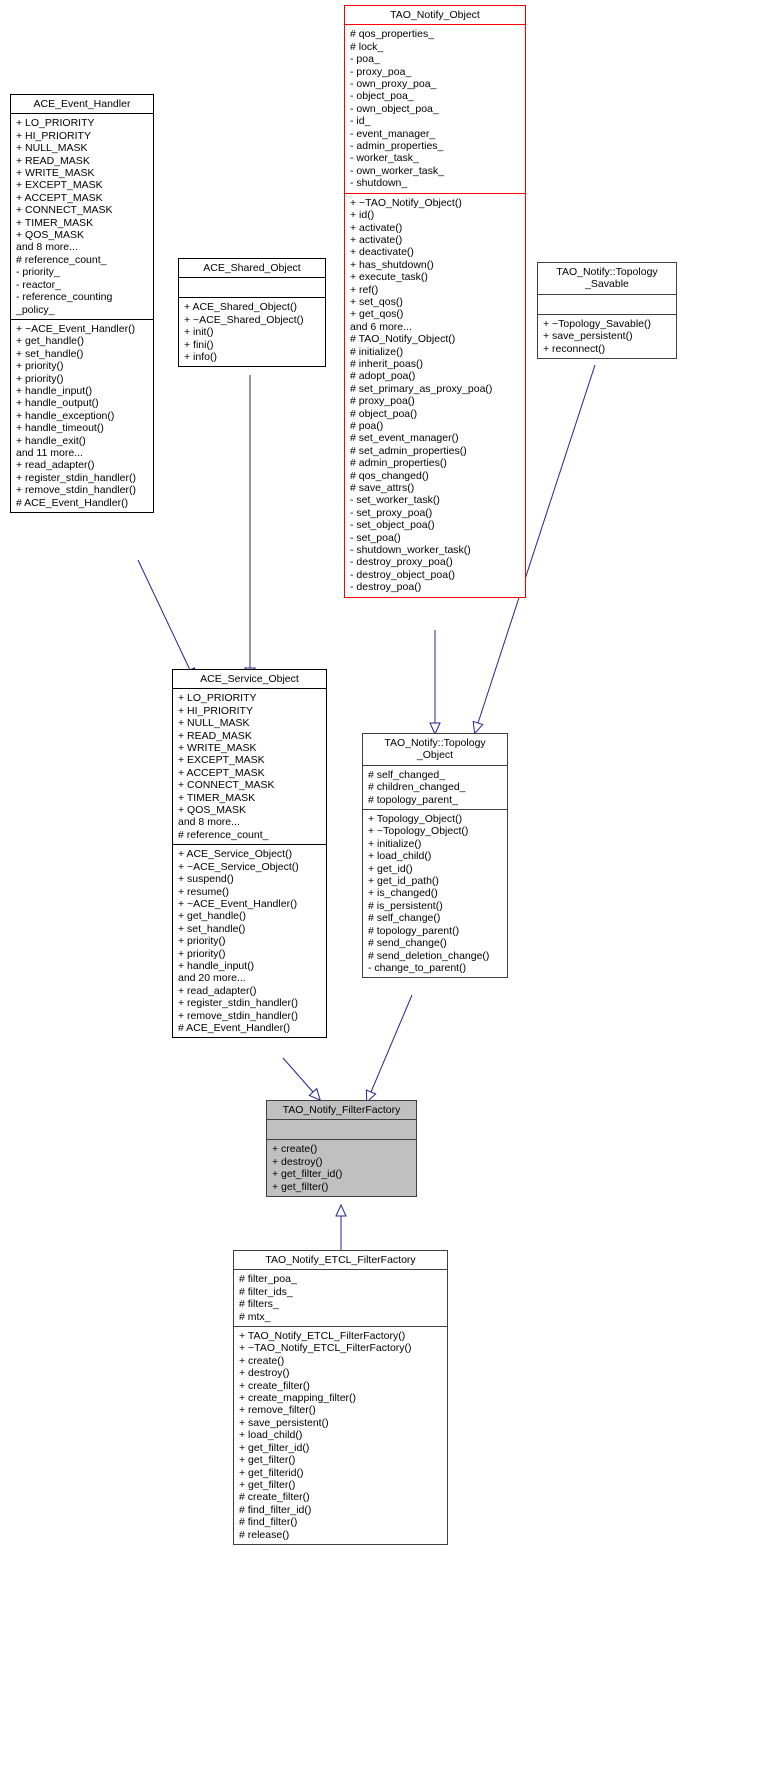  Describe the element at coordinates (389, 475) in the screenshot. I see `class-member-row: # qos_changed()` at that location.